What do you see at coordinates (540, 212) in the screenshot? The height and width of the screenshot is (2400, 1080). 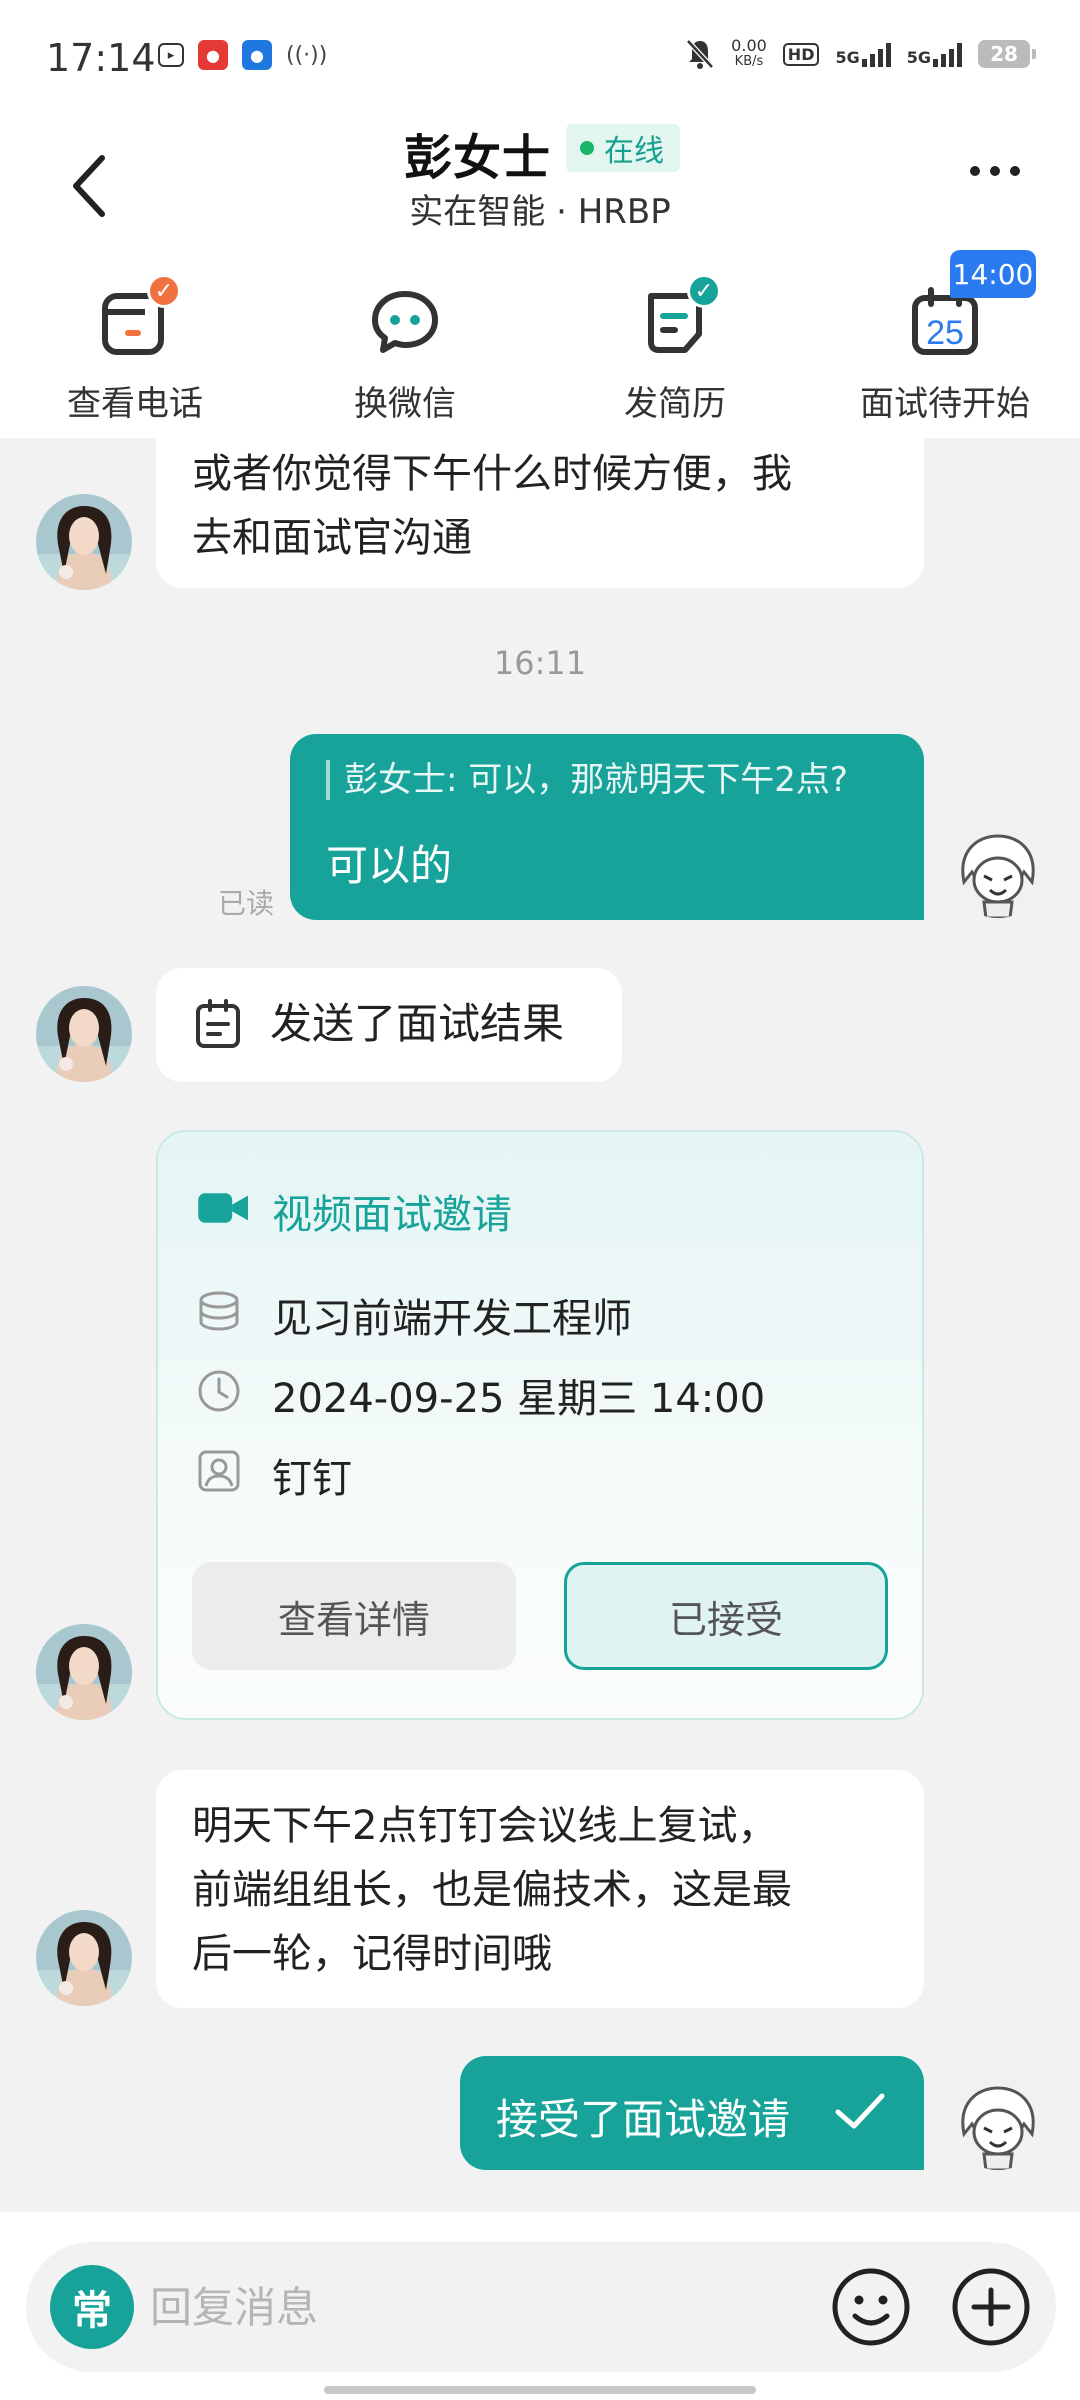 I see `company-role: 实在智能 · HRBP` at bounding box center [540, 212].